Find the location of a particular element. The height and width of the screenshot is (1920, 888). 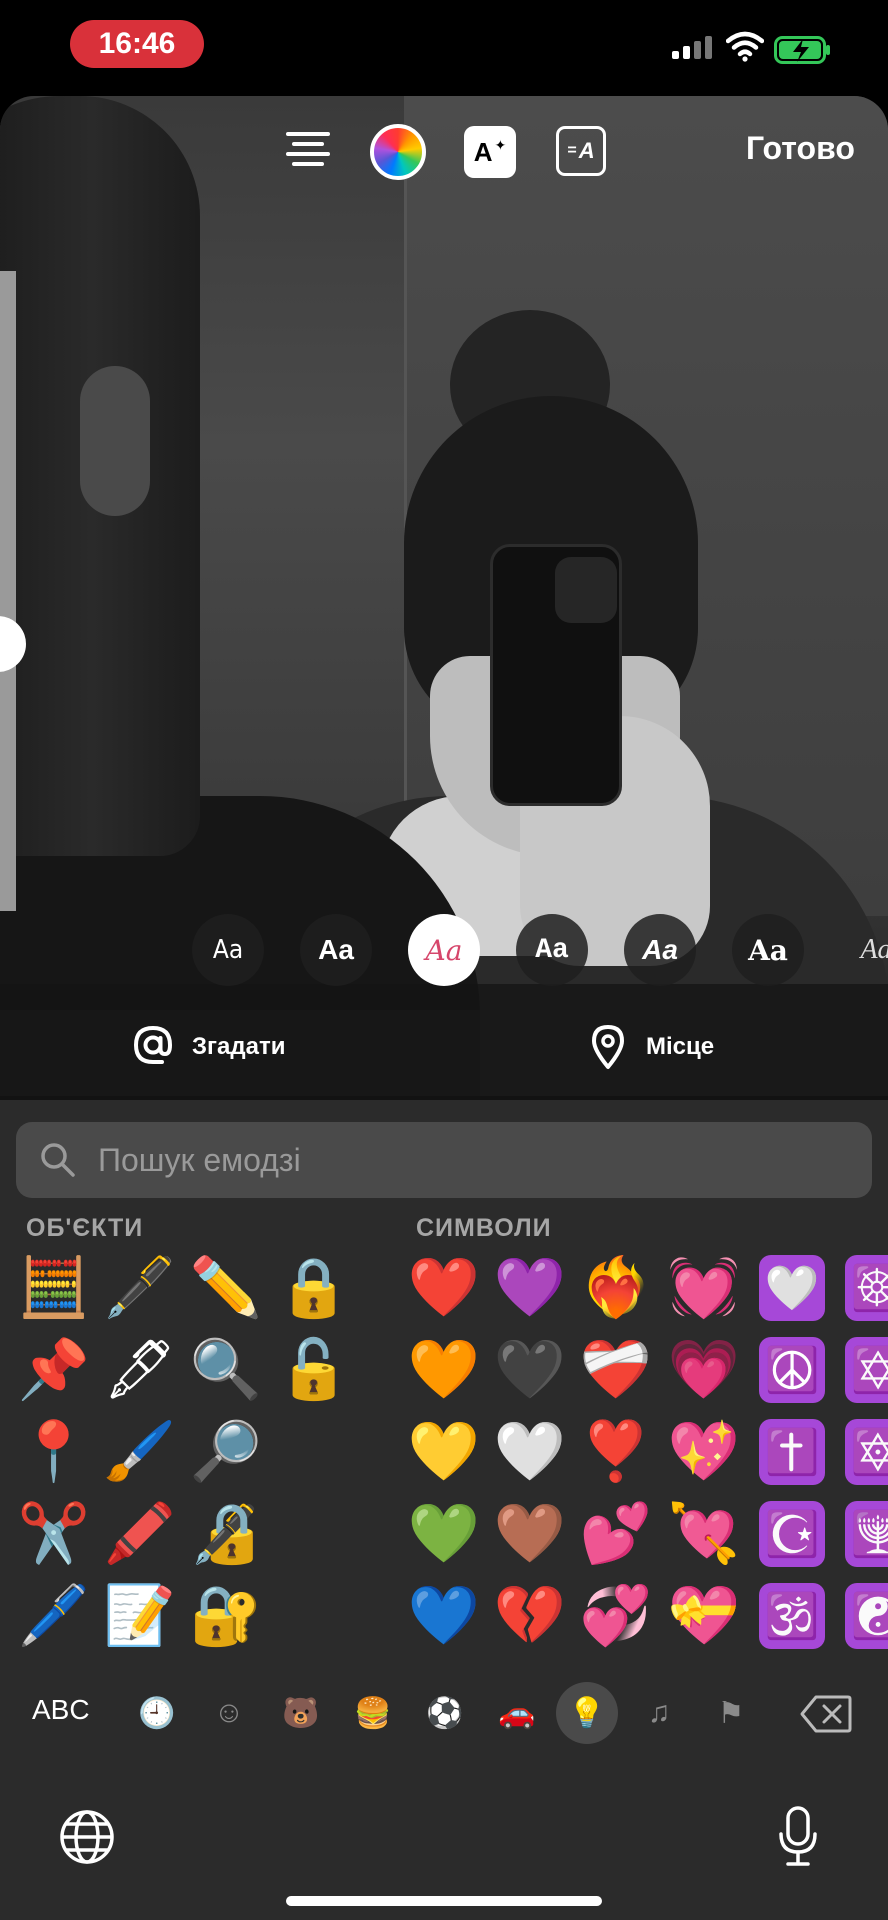

emoji-symbol: ✡️ is located at coordinates (866, 1370).